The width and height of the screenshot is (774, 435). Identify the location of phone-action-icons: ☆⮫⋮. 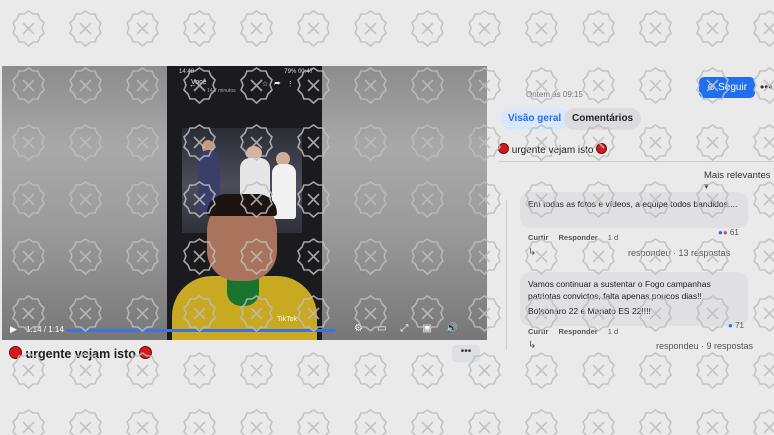
(281, 84).